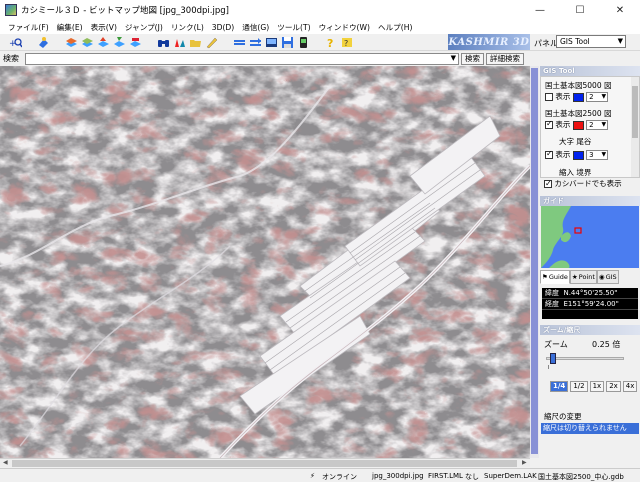 The image size is (640, 482). I want to click on scroll-right-icon: ▶, so click(524, 462).